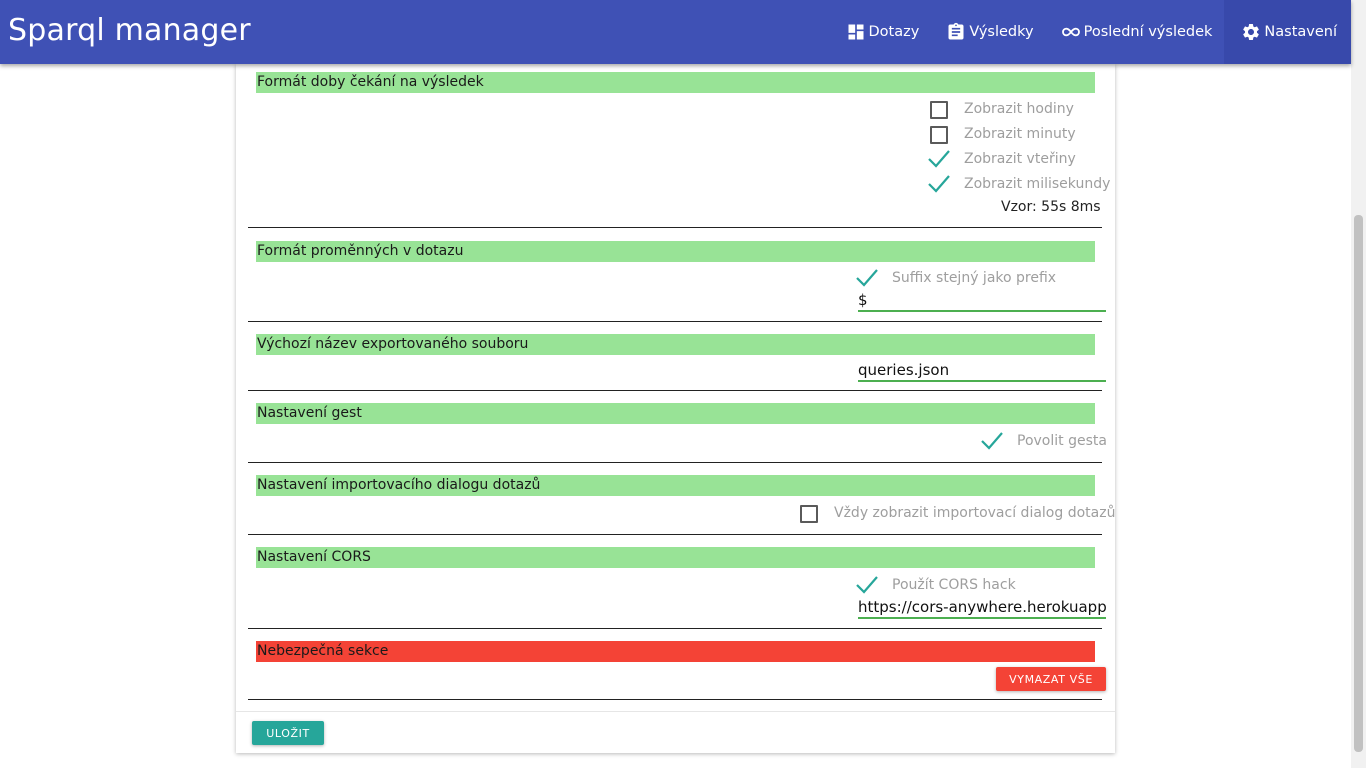 Image resolution: width=1366 pixels, height=768 pixels. I want to click on nav-item-results: Výsledky, so click(988, 32).